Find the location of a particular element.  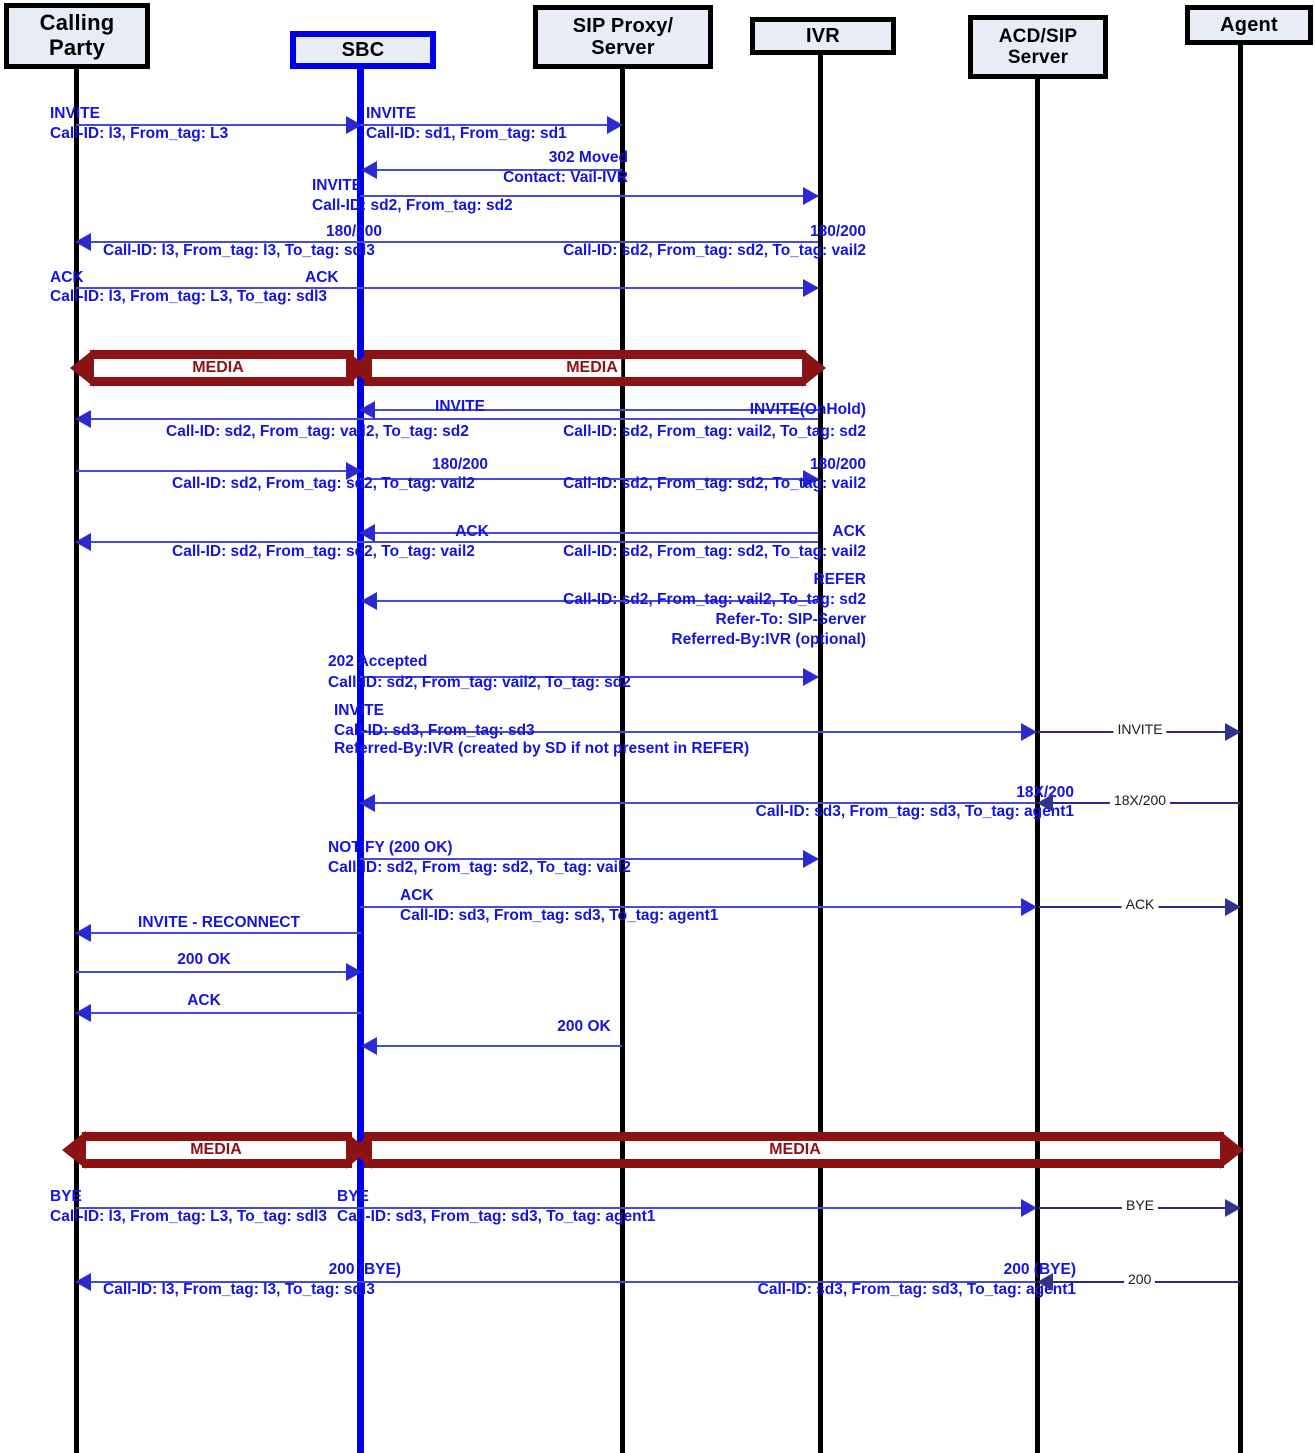

arrow-200ok-proxy-to-sbc is located at coordinates (491, 1046).